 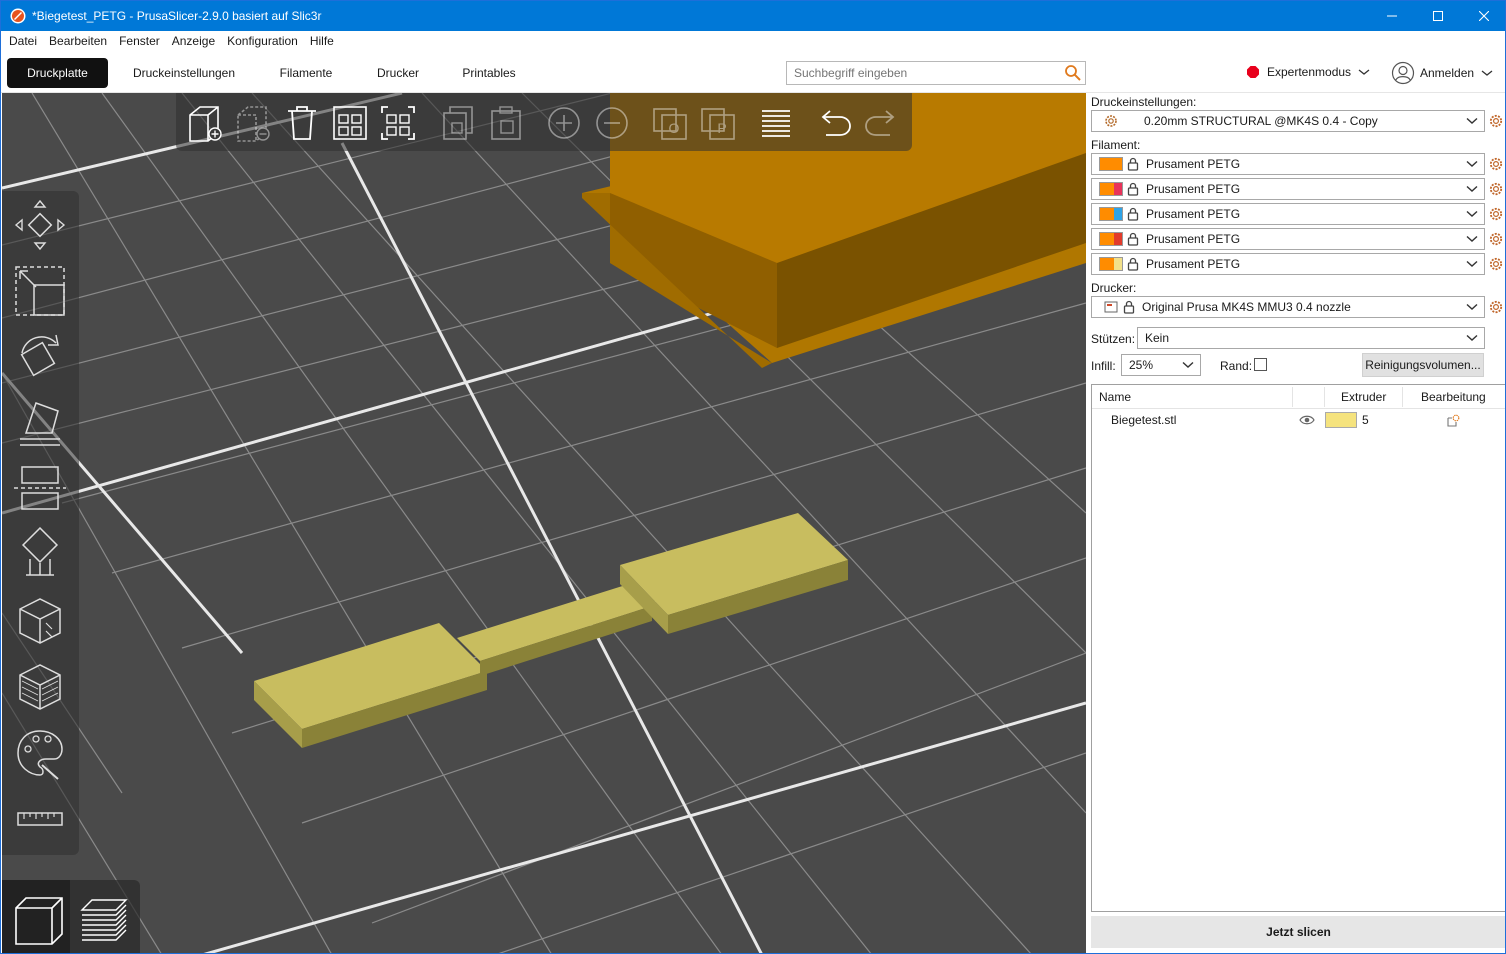 I want to click on tab-drucker: Drucker, so click(x=398, y=73).